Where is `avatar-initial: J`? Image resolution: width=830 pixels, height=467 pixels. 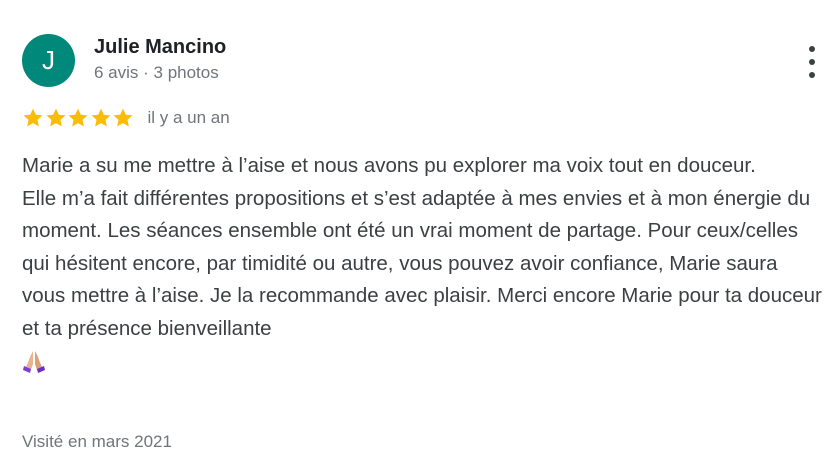 avatar-initial: J is located at coordinates (48, 60).